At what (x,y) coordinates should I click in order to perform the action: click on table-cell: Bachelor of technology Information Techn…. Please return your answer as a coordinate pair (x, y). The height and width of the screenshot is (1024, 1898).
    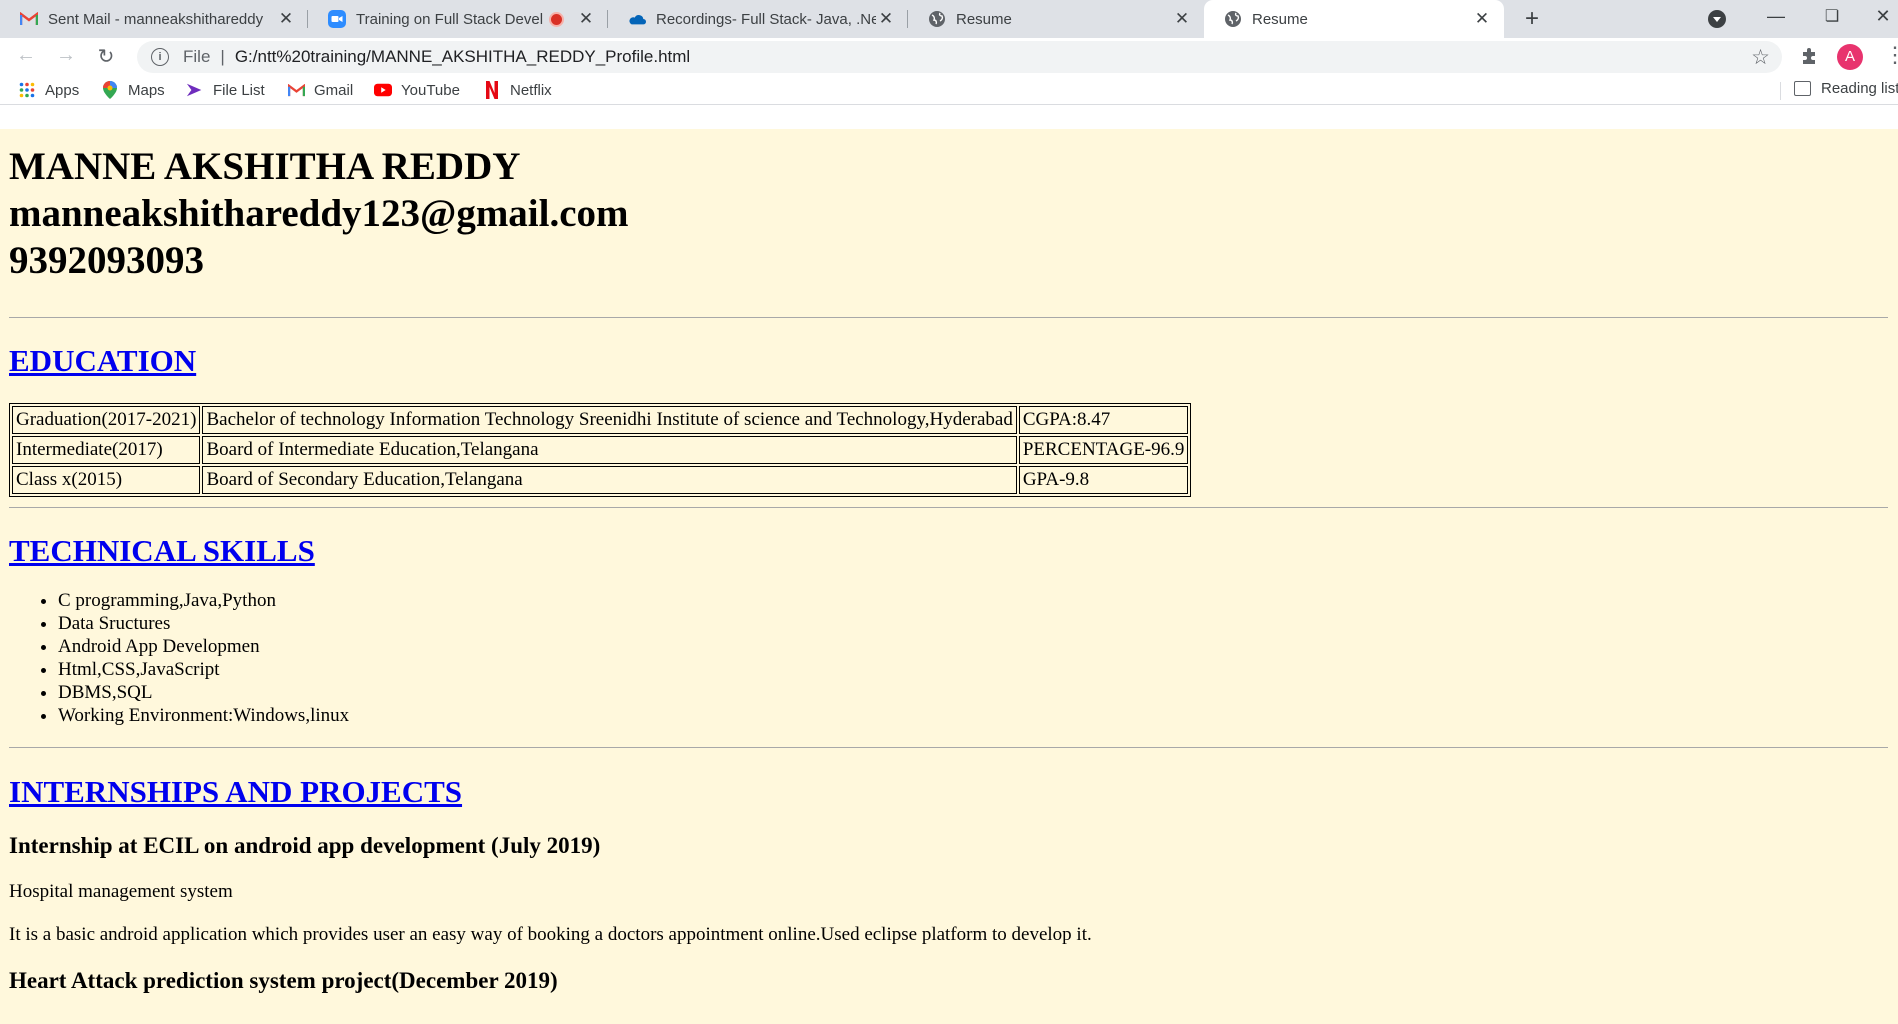
    Looking at the image, I should click on (609, 420).